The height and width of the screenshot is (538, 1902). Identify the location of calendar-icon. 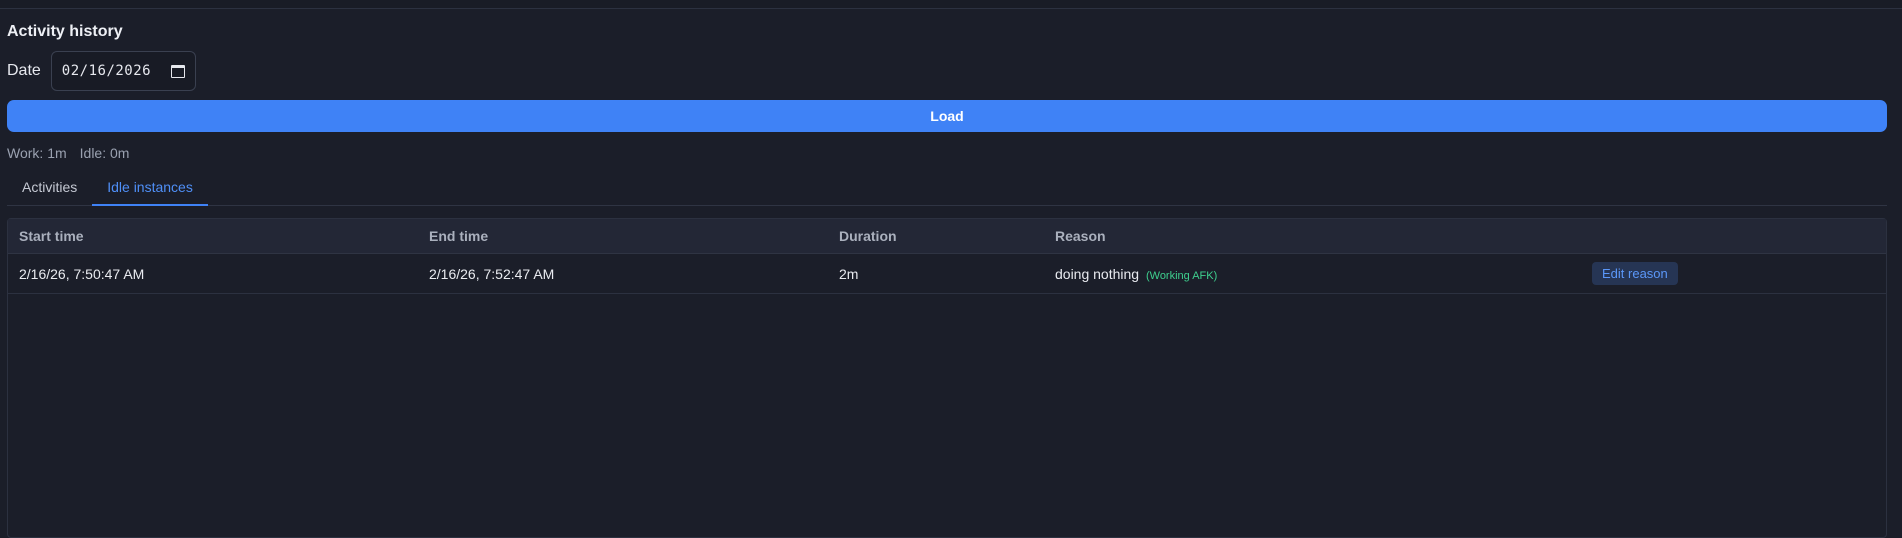
(177, 71).